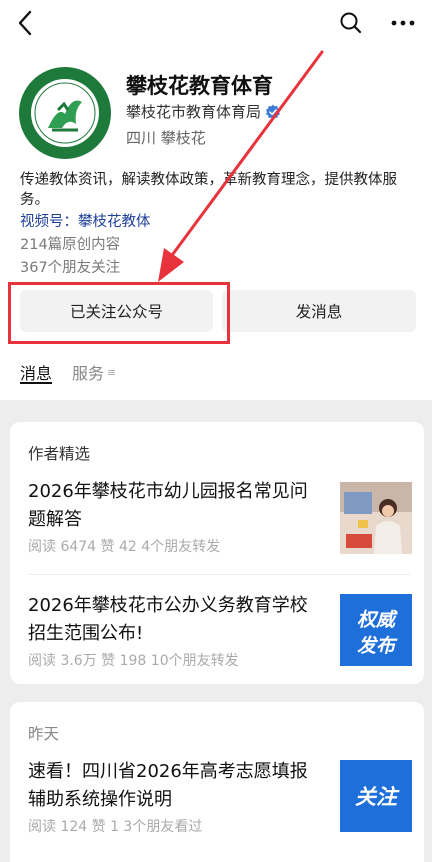 The height and width of the screenshot is (862, 432). I want to click on thumb-text: 关注, so click(377, 797).